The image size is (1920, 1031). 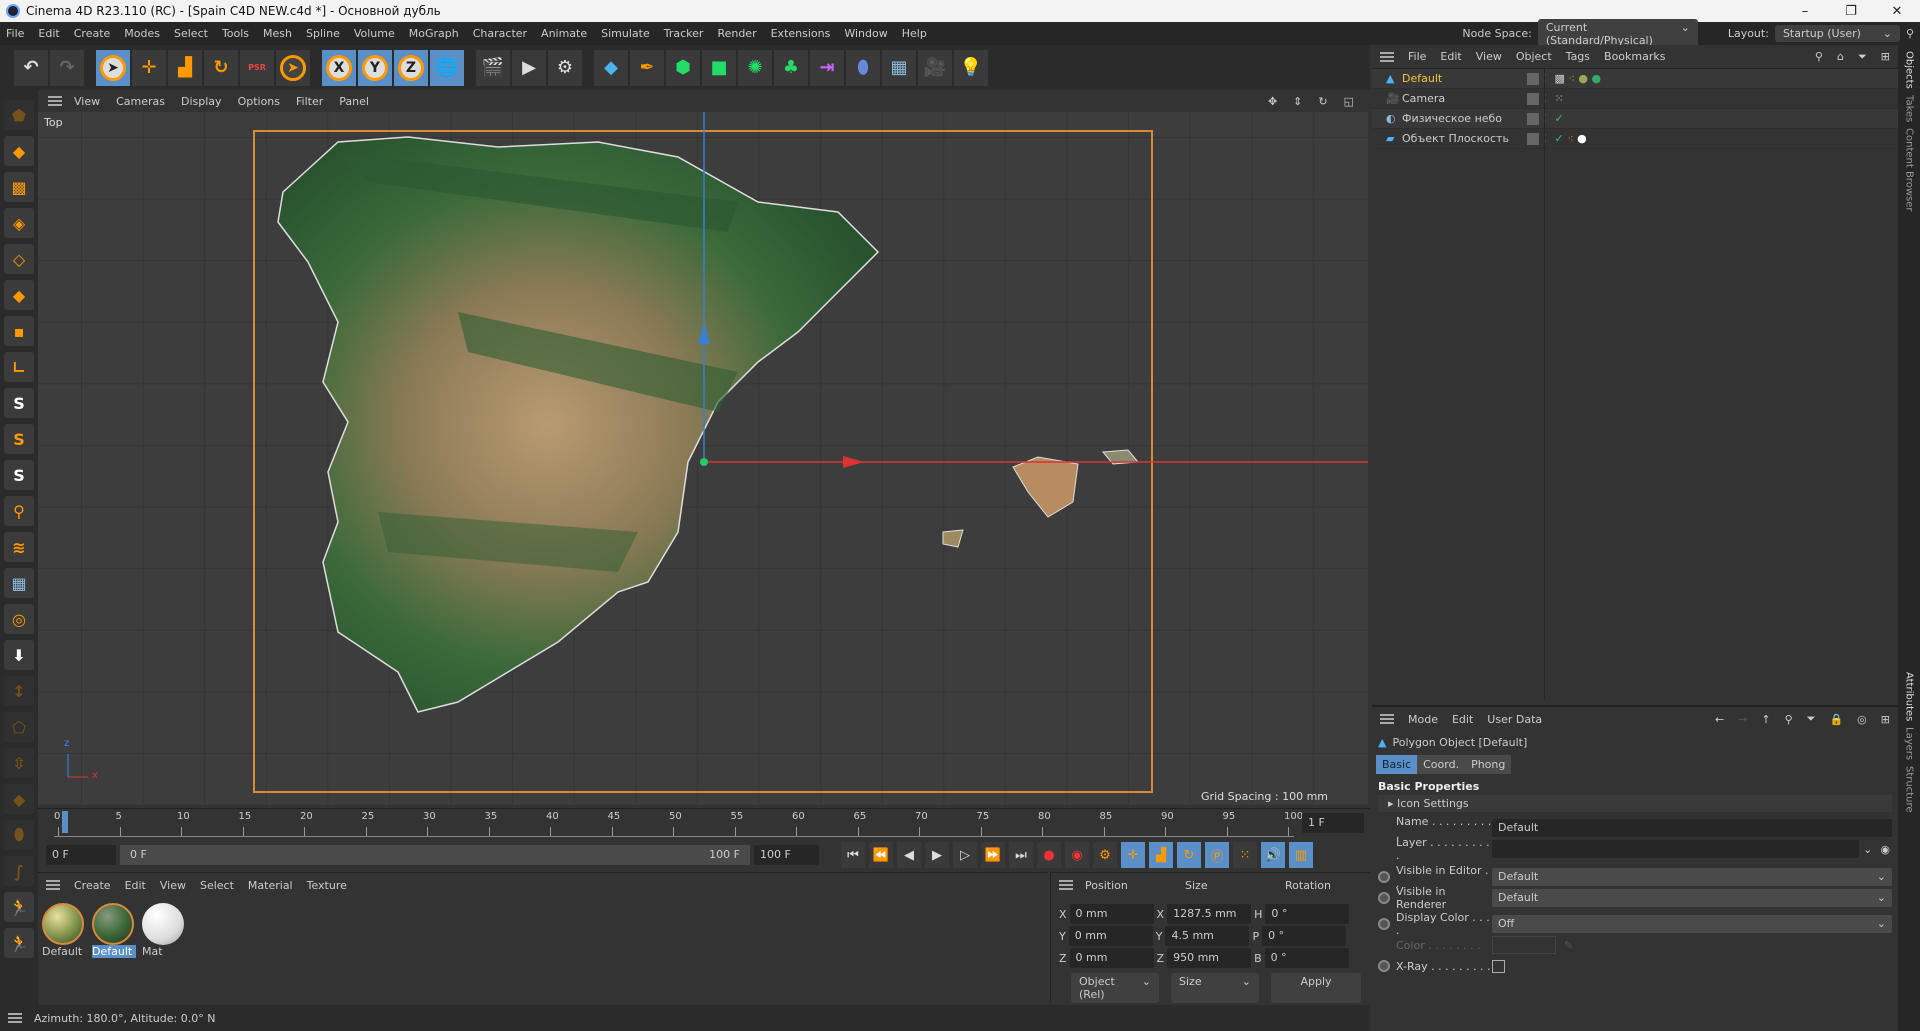 I want to click on object-row: ▲Default⁚▩ ⁖ ● ●, so click(x=1635, y=79).